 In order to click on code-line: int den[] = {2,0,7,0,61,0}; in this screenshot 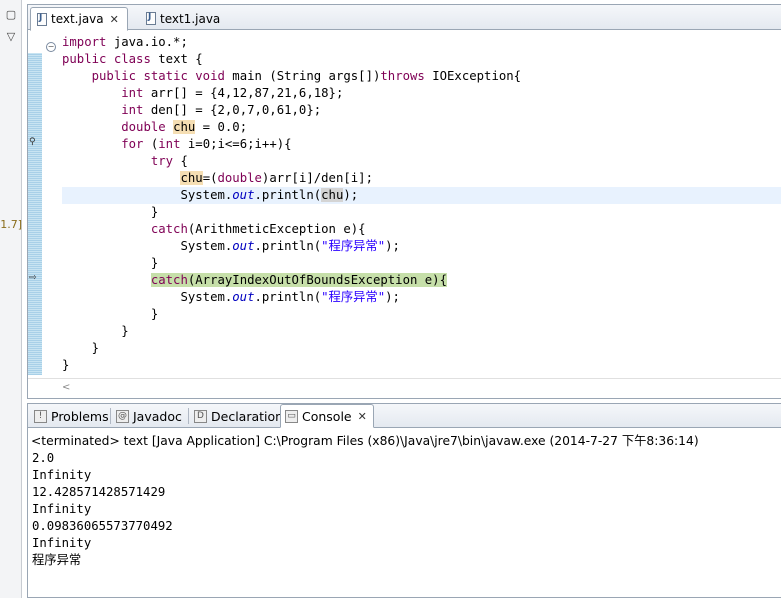, I will do `click(221, 110)`.